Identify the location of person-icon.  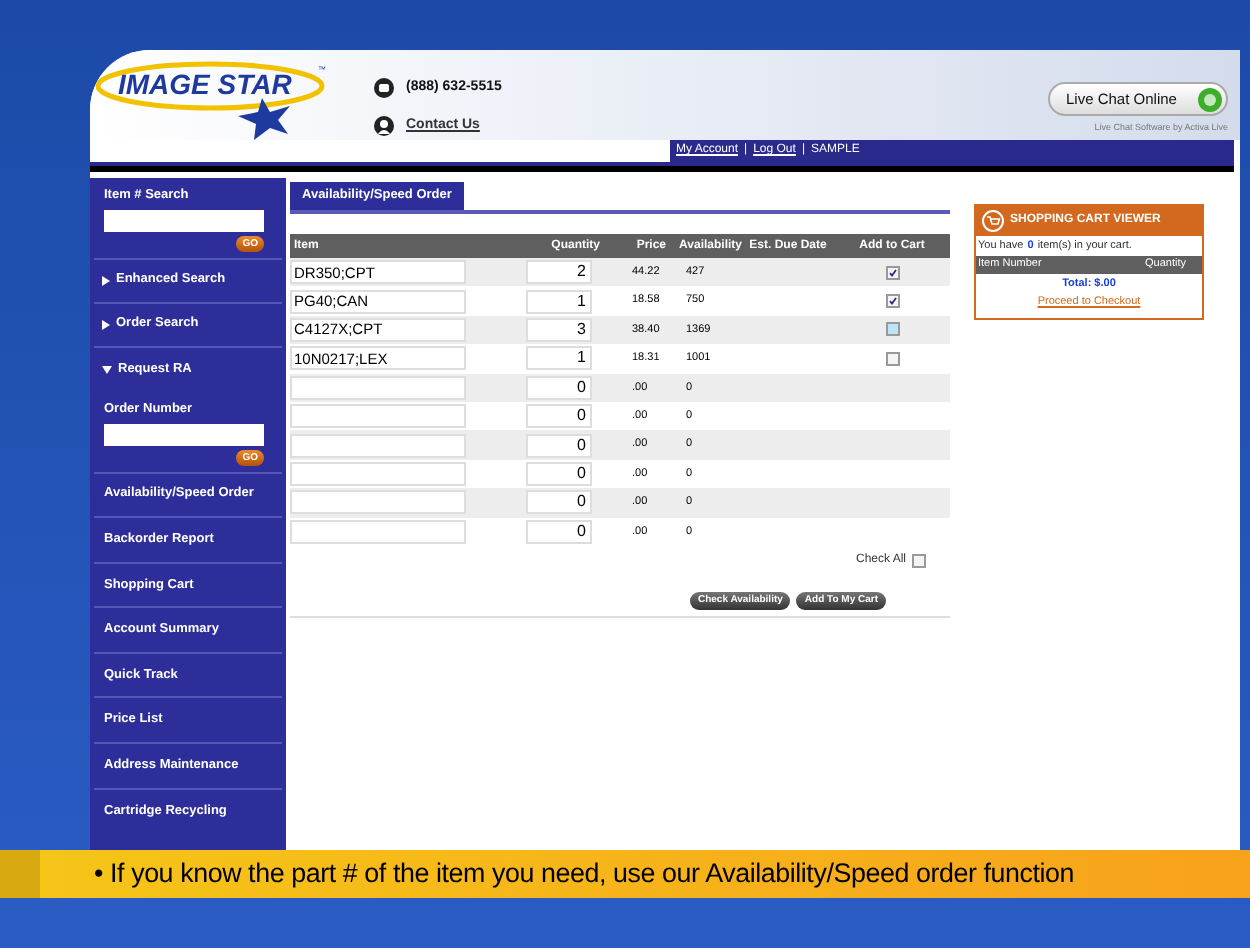
(384, 125).